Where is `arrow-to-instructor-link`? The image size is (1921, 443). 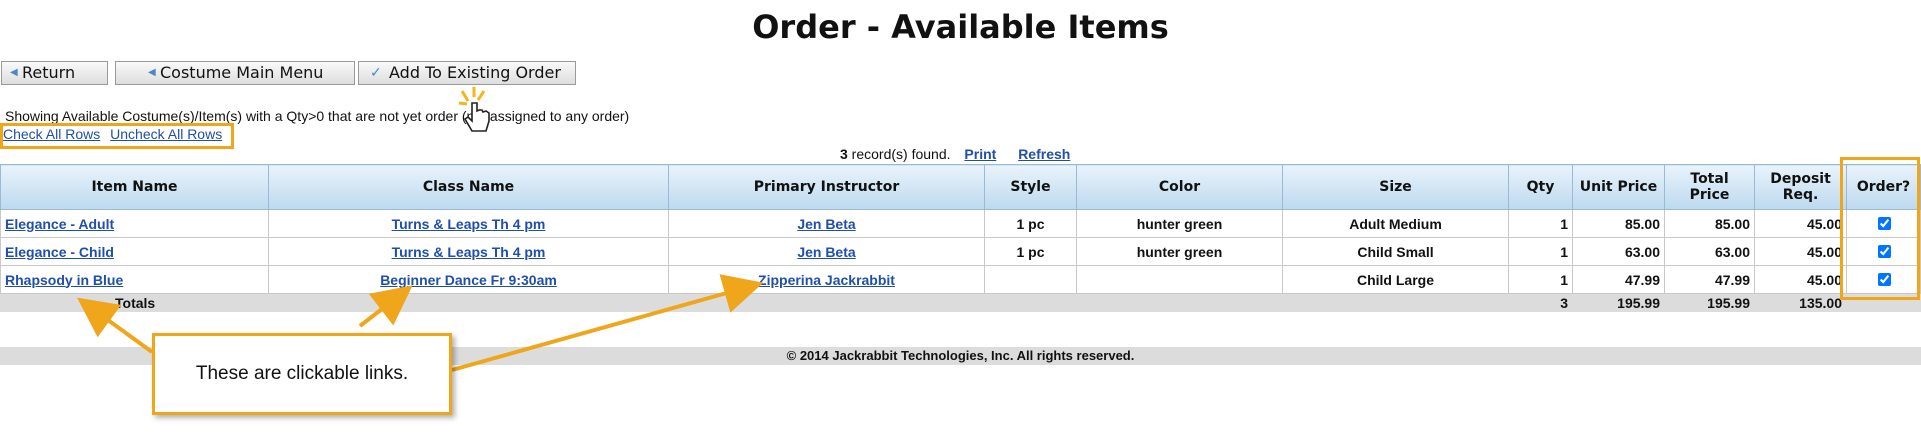 arrow-to-instructor-link is located at coordinates (607, 323).